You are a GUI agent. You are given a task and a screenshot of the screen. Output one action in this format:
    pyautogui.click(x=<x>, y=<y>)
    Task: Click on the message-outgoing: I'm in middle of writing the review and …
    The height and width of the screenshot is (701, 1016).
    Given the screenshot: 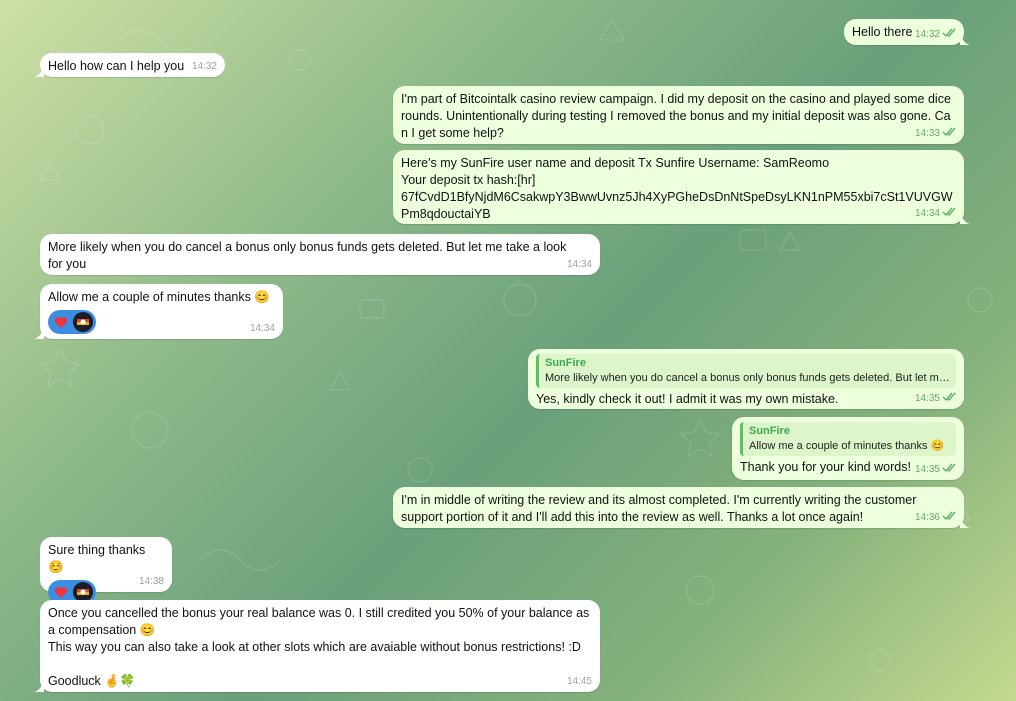 What is the action you would take?
    pyautogui.click(x=681, y=507)
    